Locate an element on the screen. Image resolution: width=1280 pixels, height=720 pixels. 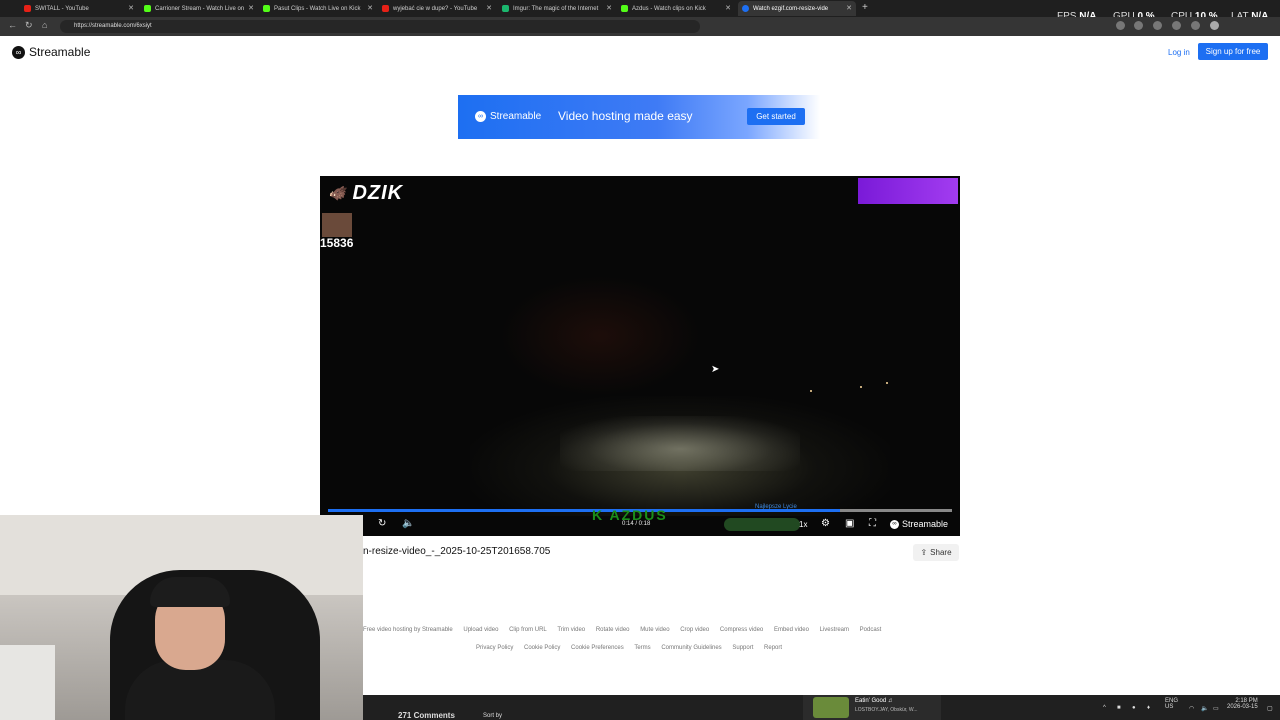
footer-link: Podcast is located at coordinates (871, 630).